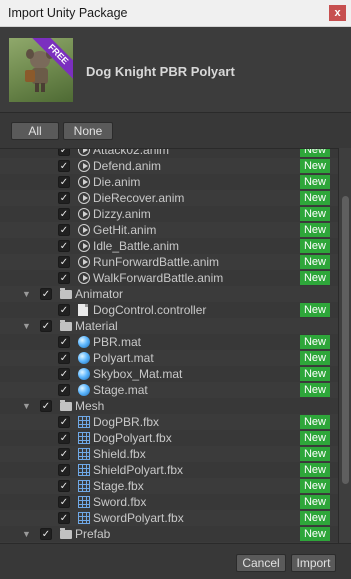 This screenshot has height=579, width=351. What do you see at coordinates (169, 534) in the screenshot?
I see `tree-folder-row: ▼ ✓ Prefab New` at bounding box center [169, 534].